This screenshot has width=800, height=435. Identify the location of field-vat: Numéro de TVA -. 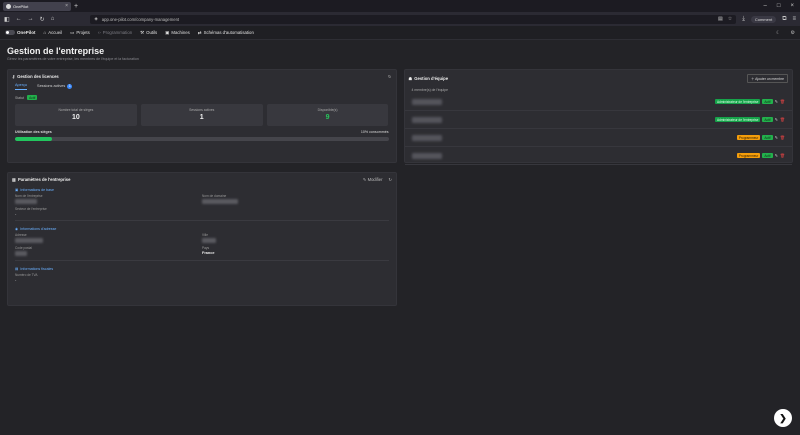
(108, 277).